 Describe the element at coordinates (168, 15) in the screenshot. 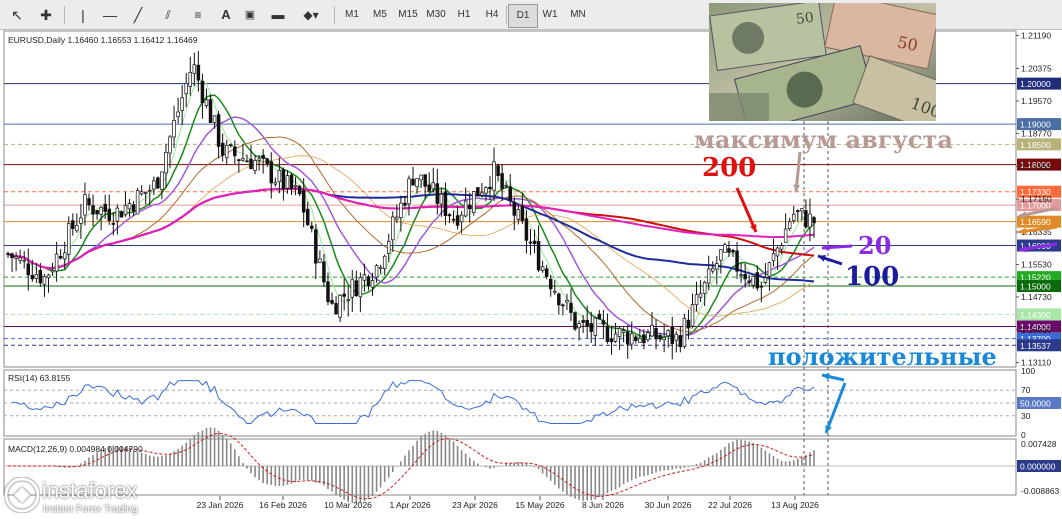

I see `equidistant-channel-icon: ⫽` at that location.